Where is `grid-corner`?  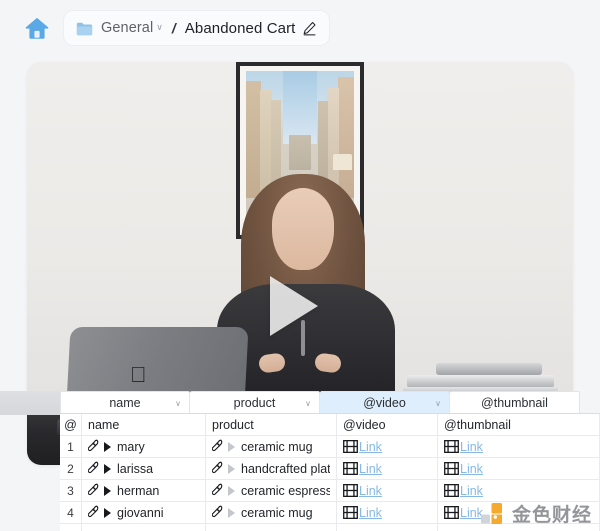 grid-corner is located at coordinates (30, 403).